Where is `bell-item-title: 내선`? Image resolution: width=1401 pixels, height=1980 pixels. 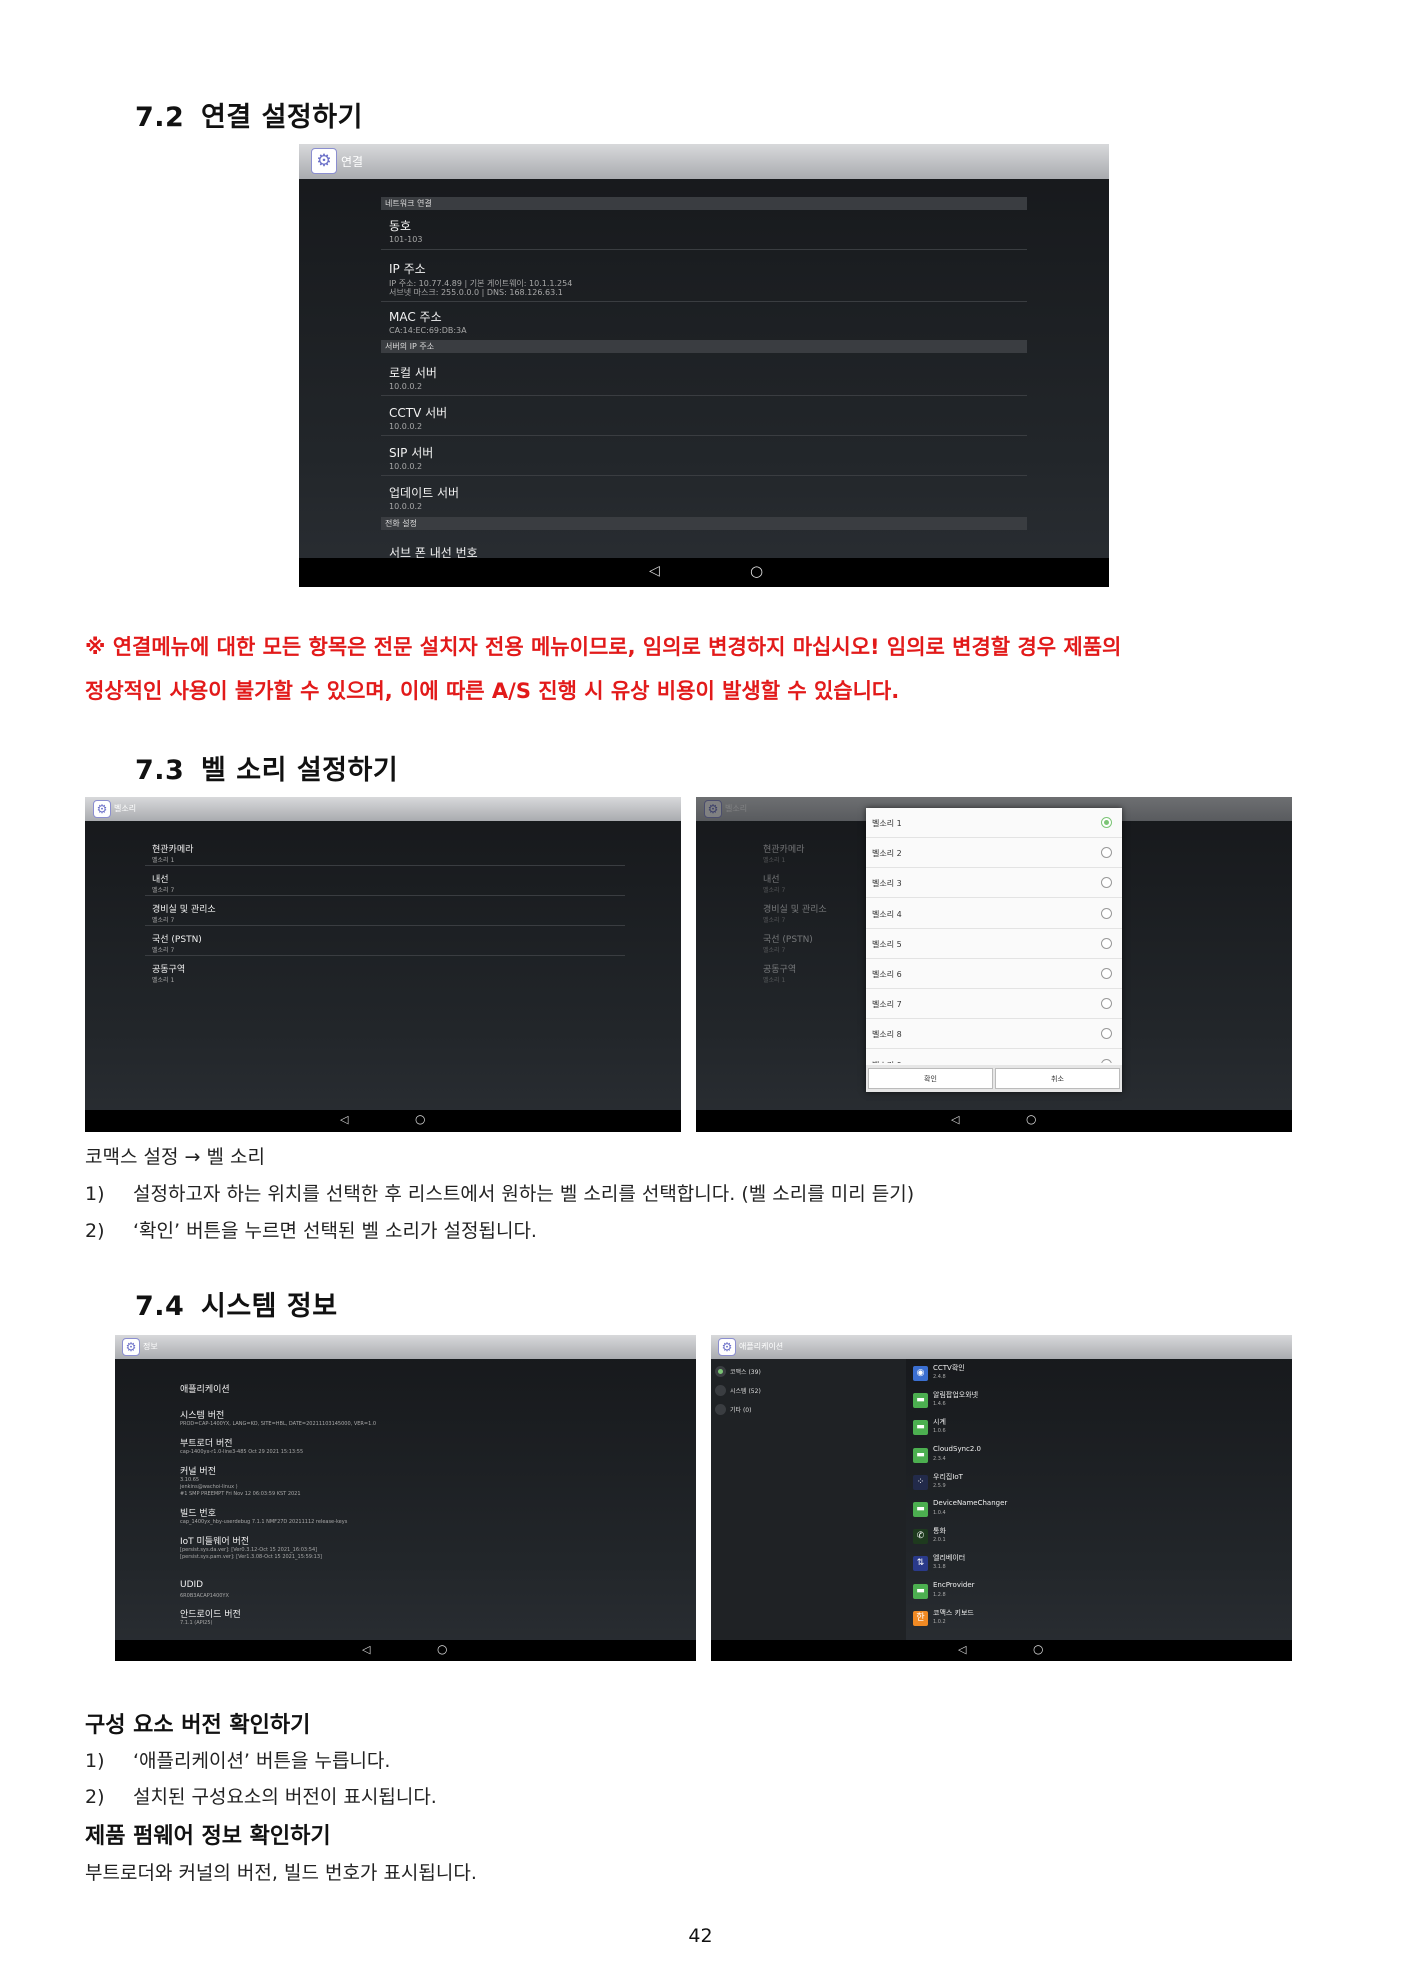 bell-item-title: 내선 is located at coordinates (160, 878).